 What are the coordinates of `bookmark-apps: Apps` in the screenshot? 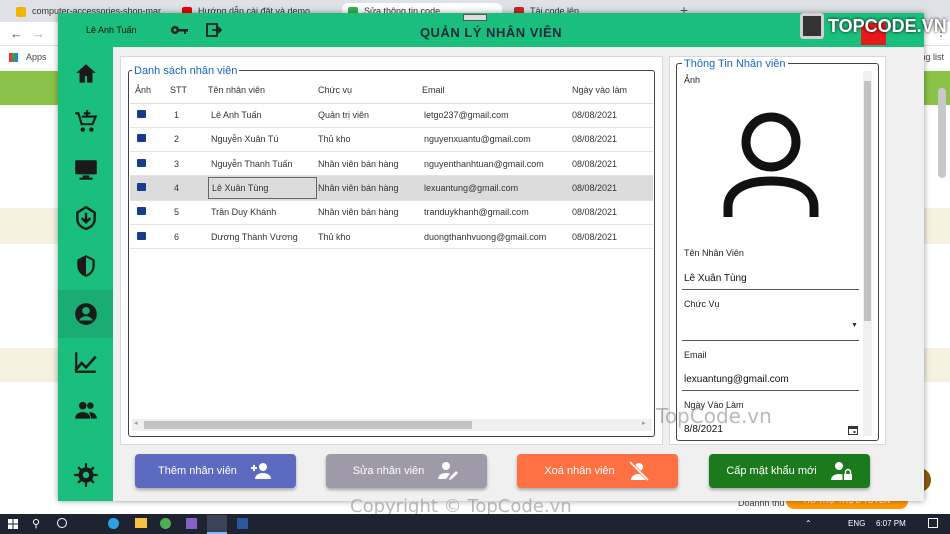 It's located at (36, 57).